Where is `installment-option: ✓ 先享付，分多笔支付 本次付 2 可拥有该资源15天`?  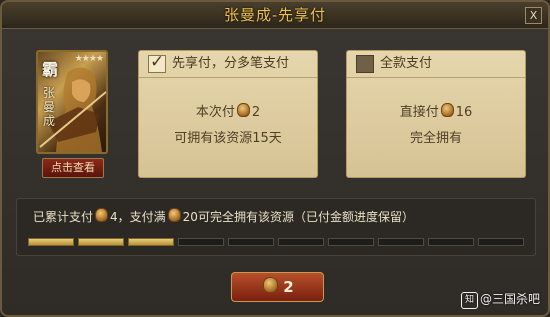
installment-option: ✓ 先享付，分多笔支付 本次付 2 可拥有该资源15天 is located at coordinates (228, 114).